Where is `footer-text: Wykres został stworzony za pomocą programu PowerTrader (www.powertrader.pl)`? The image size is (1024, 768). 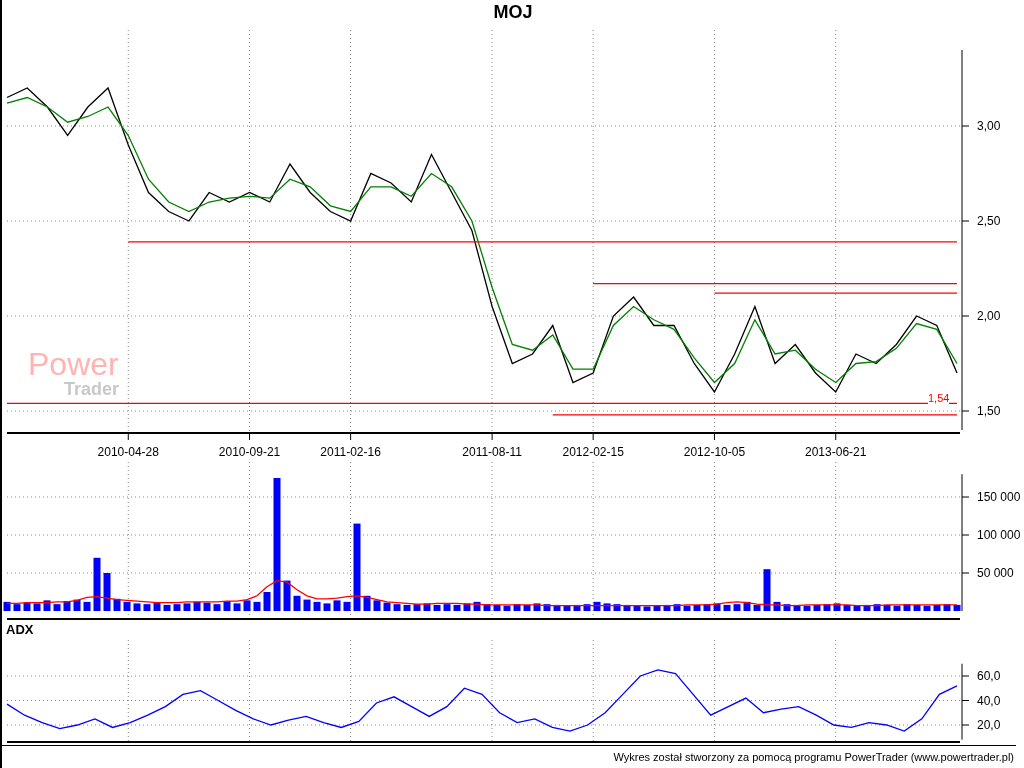 footer-text: Wykres został stworzony za pomocą programu PowerTrader (www.powertrader.pl) is located at coordinates (813, 757).